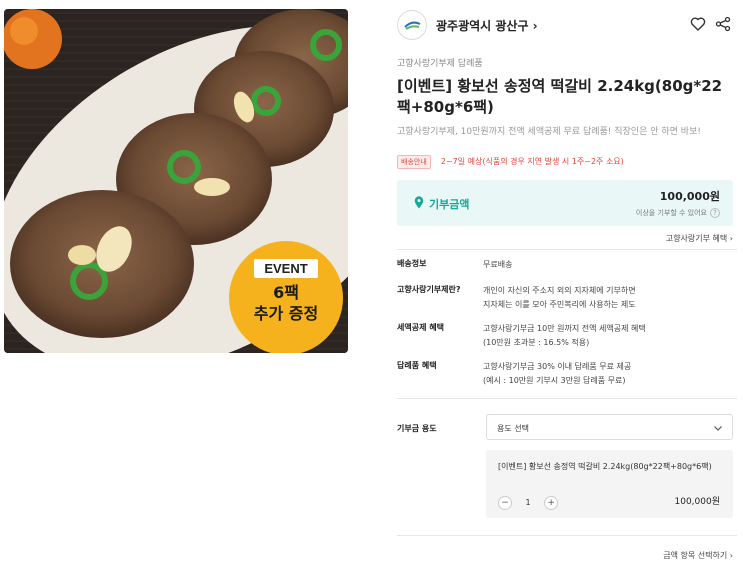  I want to click on select-amount-link: 금액 항목 선택하기 ›, so click(698, 555).